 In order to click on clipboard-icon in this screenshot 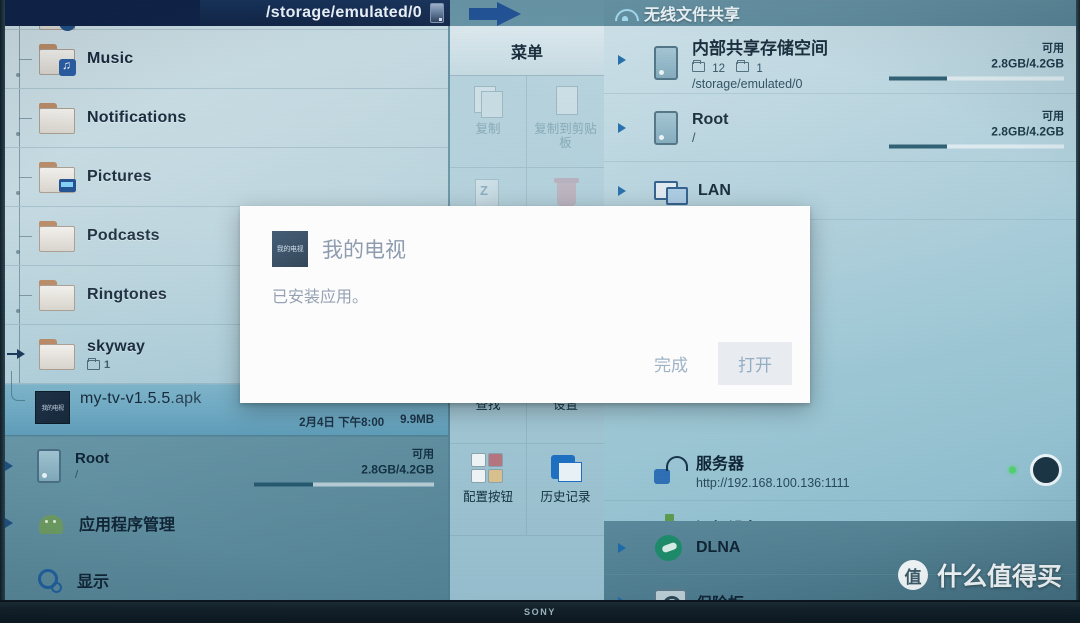, I will do `click(566, 101)`.